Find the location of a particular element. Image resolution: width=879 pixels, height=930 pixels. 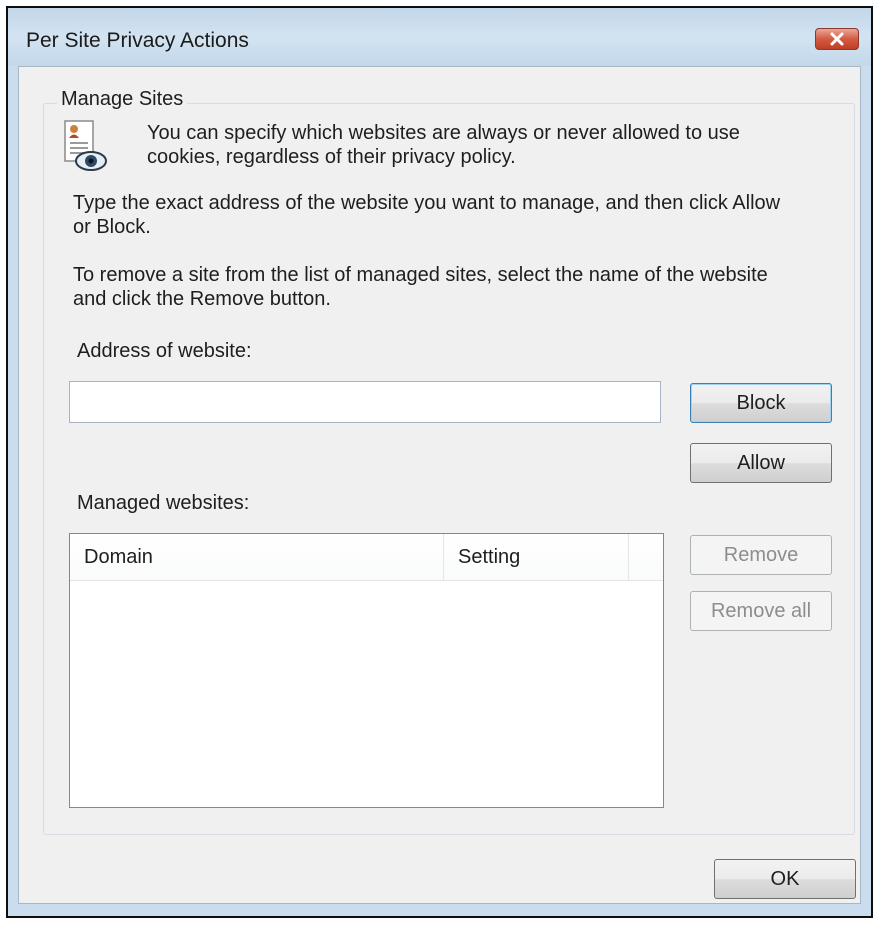

managed-websites-label: Managed websites: is located at coordinates (163, 503).